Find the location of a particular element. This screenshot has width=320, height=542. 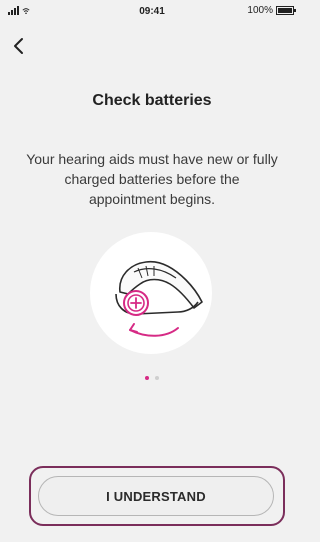

hearing-aid-battery-illustration is located at coordinates (151, 293).